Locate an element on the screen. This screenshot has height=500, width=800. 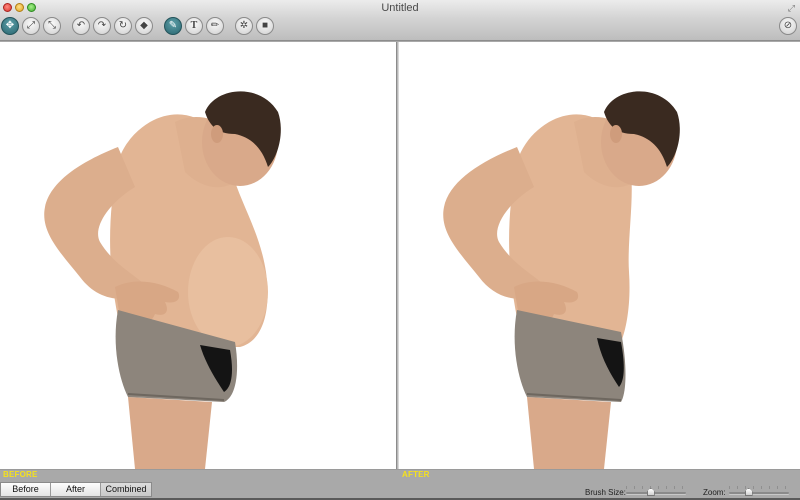
title-bar: Untitled ⤢ ✥ ⤢ ⤡ ↶ ↷ ↻ ◆ ✎ T ✏ ✲ ■ ⊘ is located at coordinates (400, 20).